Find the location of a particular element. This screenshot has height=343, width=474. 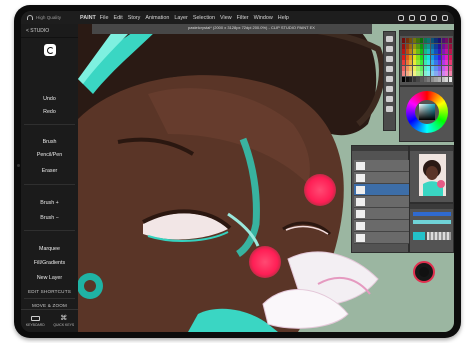

keyboard-label: KEYBOARD is located at coordinates (35, 324).